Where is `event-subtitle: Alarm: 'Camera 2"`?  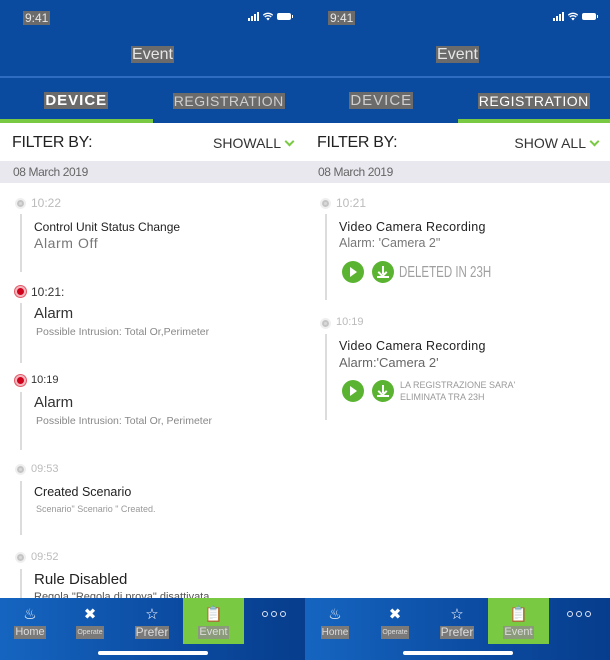 event-subtitle: Alarm: 'Camera 2" is located at coordinates (390, 243).